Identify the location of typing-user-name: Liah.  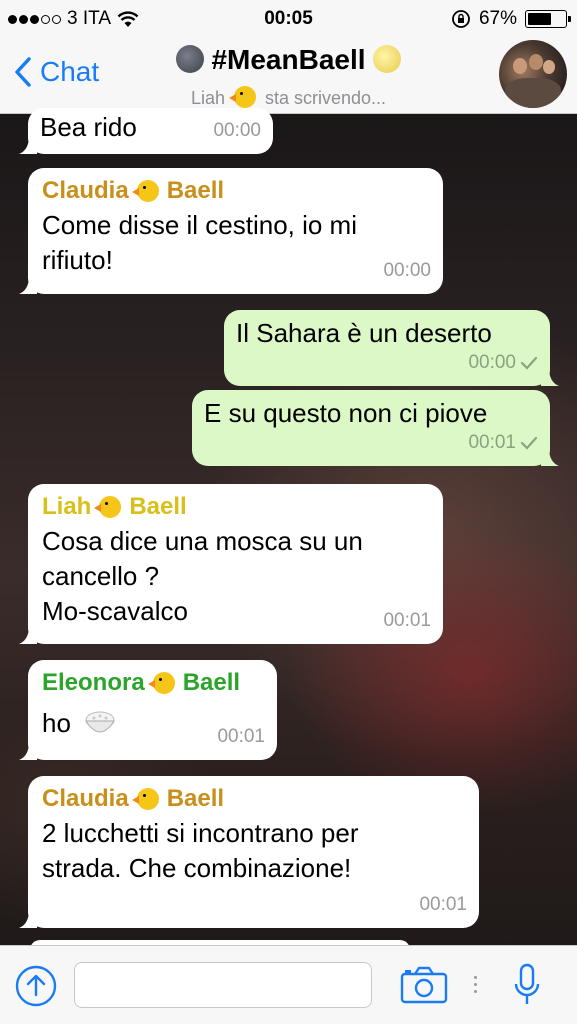
(207, 98).